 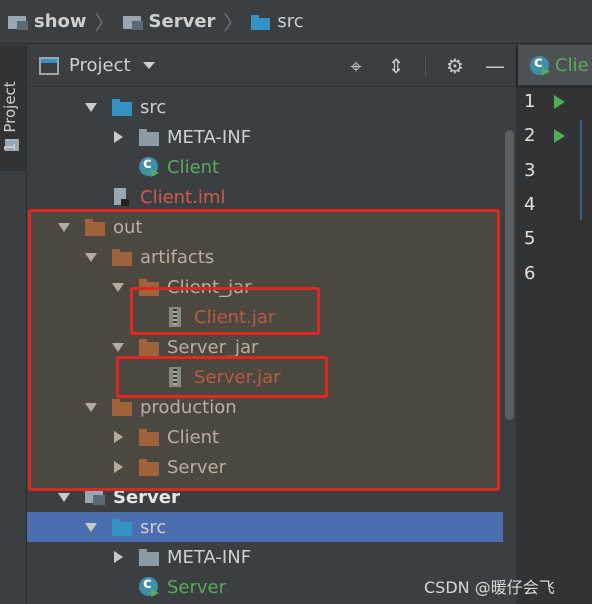 What do you see at coordinates (182, 21) in the screenshot?
I see `breadcrumb-label: Server` at bounding box center [182, 21].